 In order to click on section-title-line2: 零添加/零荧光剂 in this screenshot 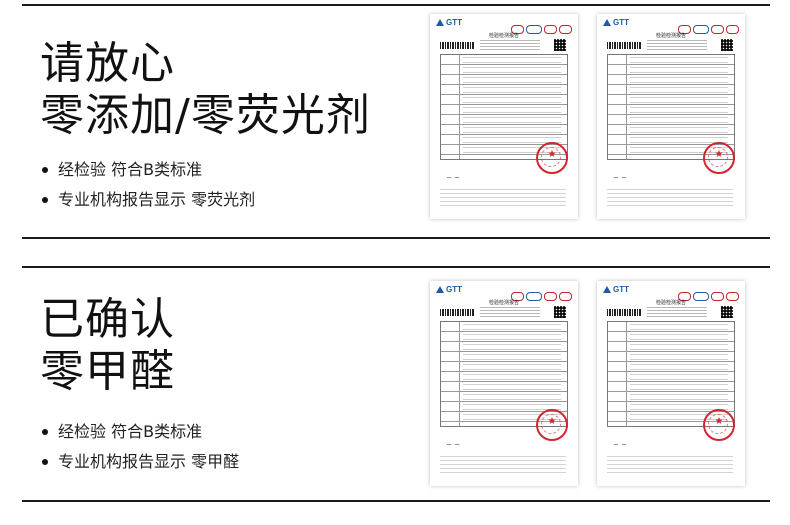, I will do `click(205, 115)`.